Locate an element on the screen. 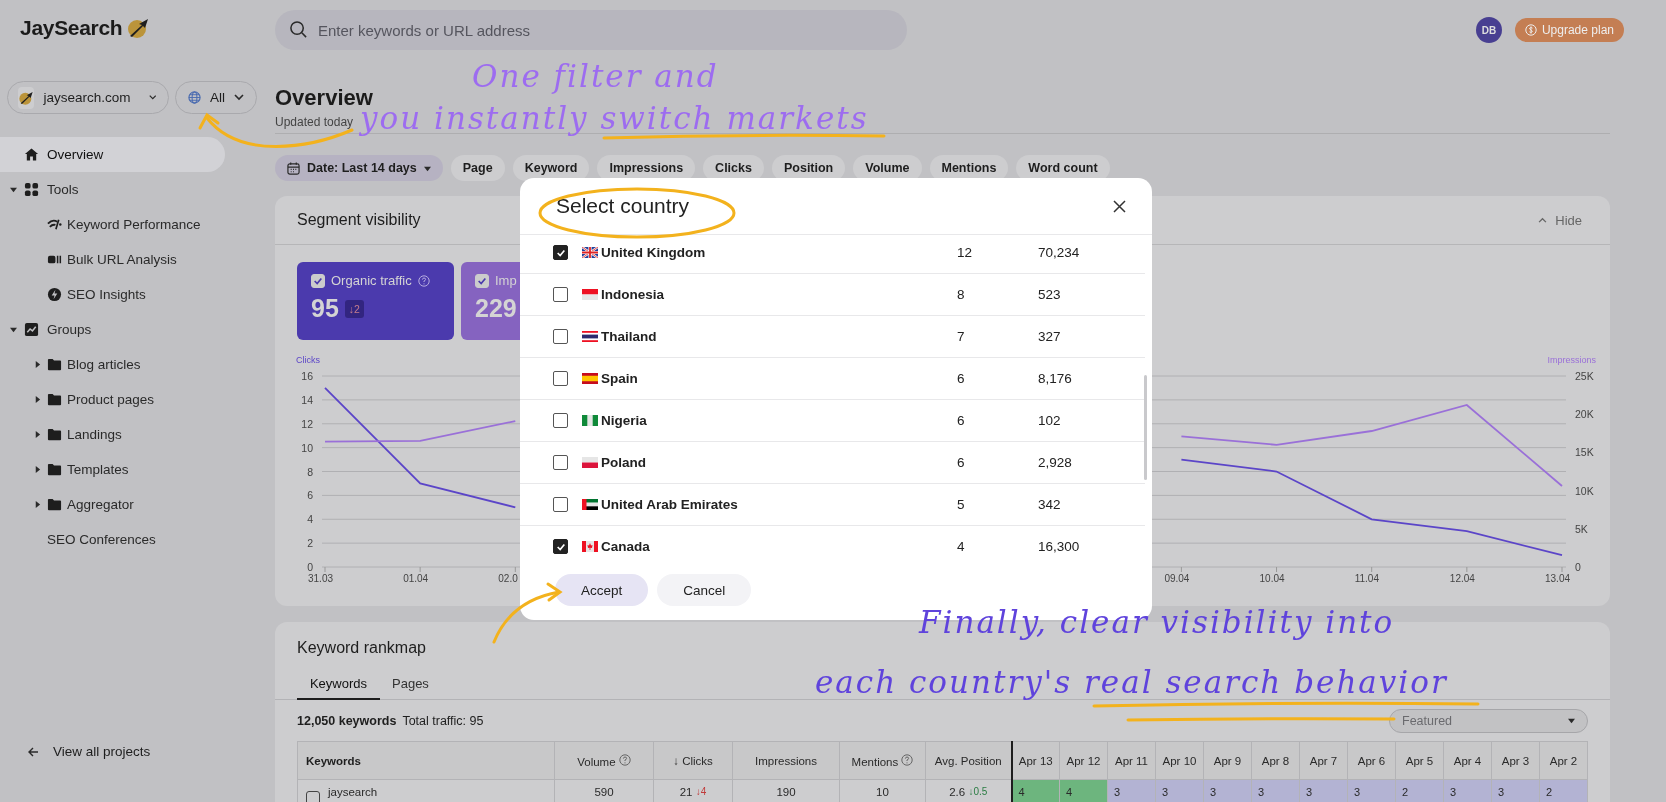 The image size is (1666, 802). nav-item: Tools is located at coordinates (112, 189).